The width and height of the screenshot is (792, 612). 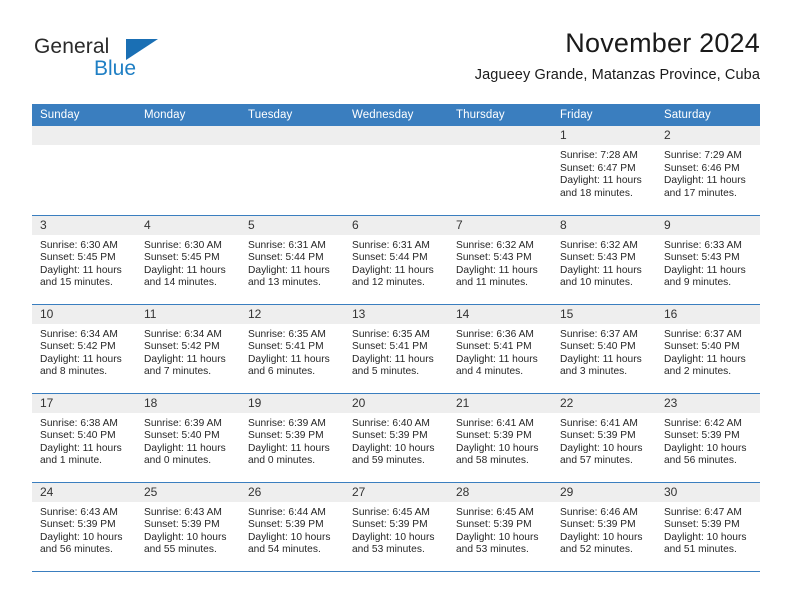 What do you see at coordinates (698, 372) in the screenshot?
I see `daylight-text-line2: and 2 minutes.` at bounding box center [698, 372].